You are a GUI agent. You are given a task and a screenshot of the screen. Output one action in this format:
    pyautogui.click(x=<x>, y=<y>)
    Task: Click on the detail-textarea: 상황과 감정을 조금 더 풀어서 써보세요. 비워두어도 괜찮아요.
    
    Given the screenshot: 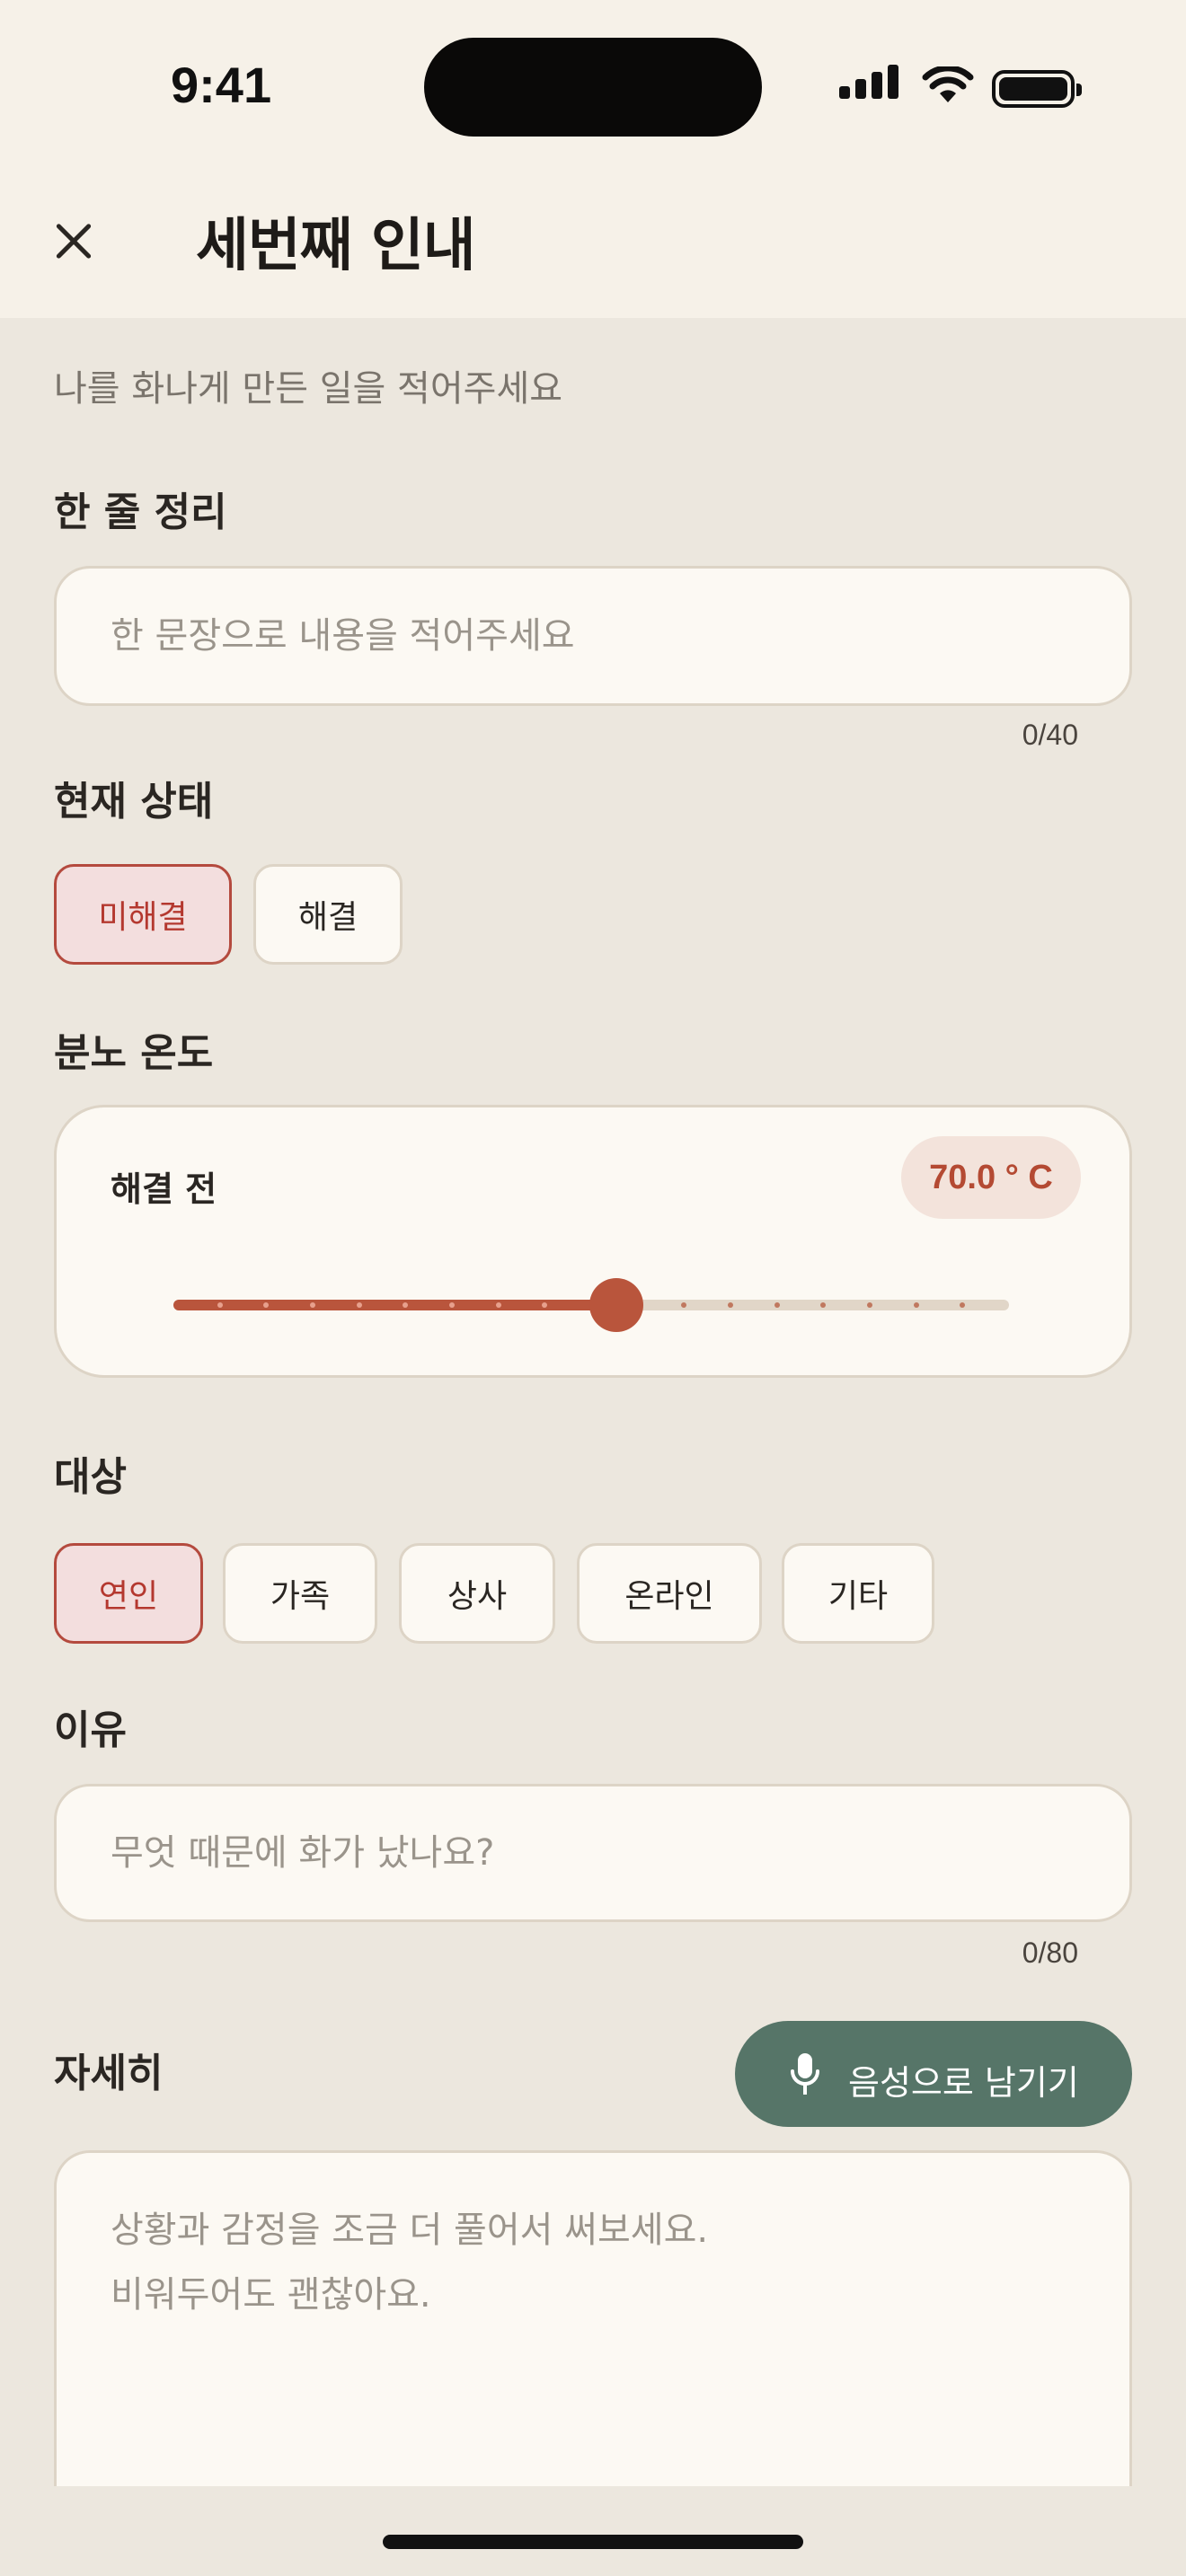 What is the action you would take?
    pyautogui.click(x=593, y=2321)
    